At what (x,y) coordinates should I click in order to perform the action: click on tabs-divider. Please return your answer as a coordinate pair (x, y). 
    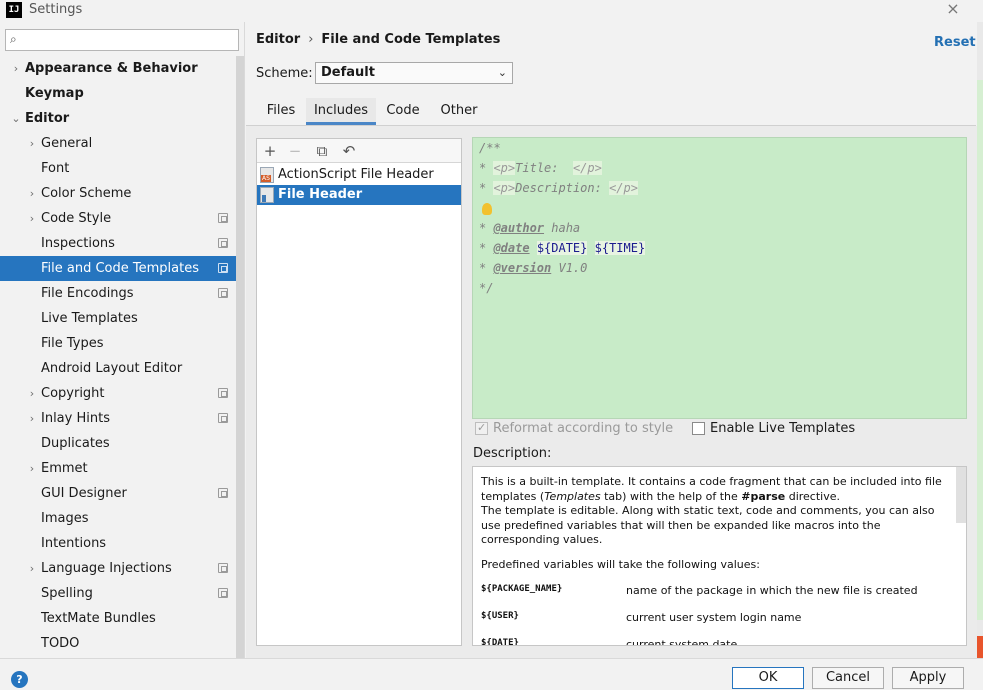
    Looking at the image, I should click on (611, 125).